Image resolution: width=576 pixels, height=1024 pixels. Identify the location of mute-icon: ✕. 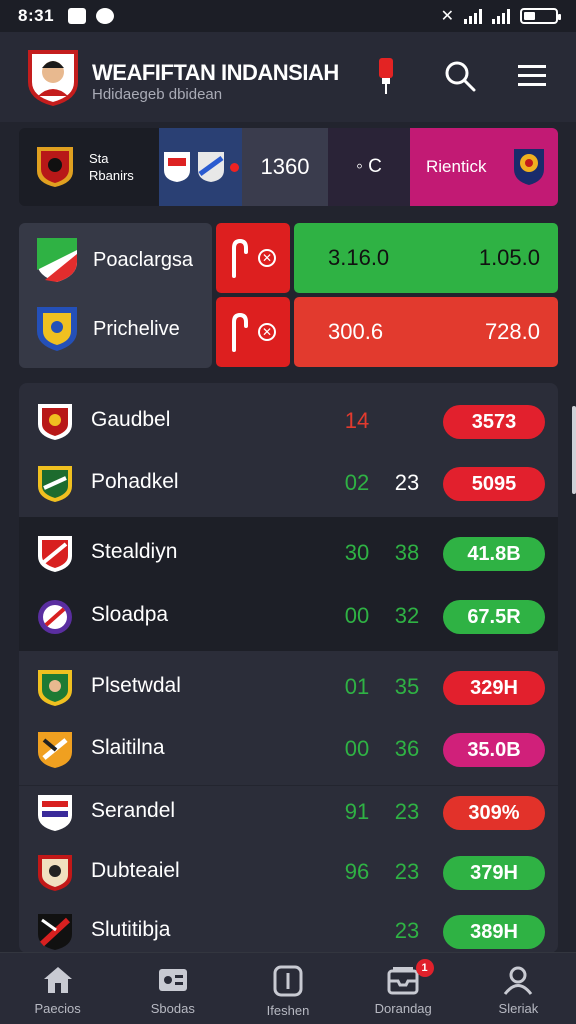
(447, 16).